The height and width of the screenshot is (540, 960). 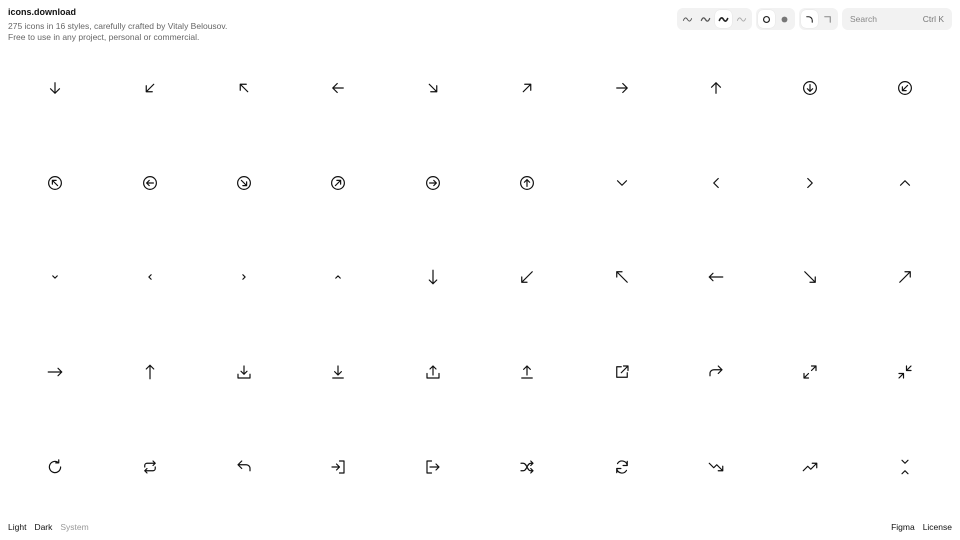 I want to click on stroke-weight-thin-button, so click(x=687, y=19).